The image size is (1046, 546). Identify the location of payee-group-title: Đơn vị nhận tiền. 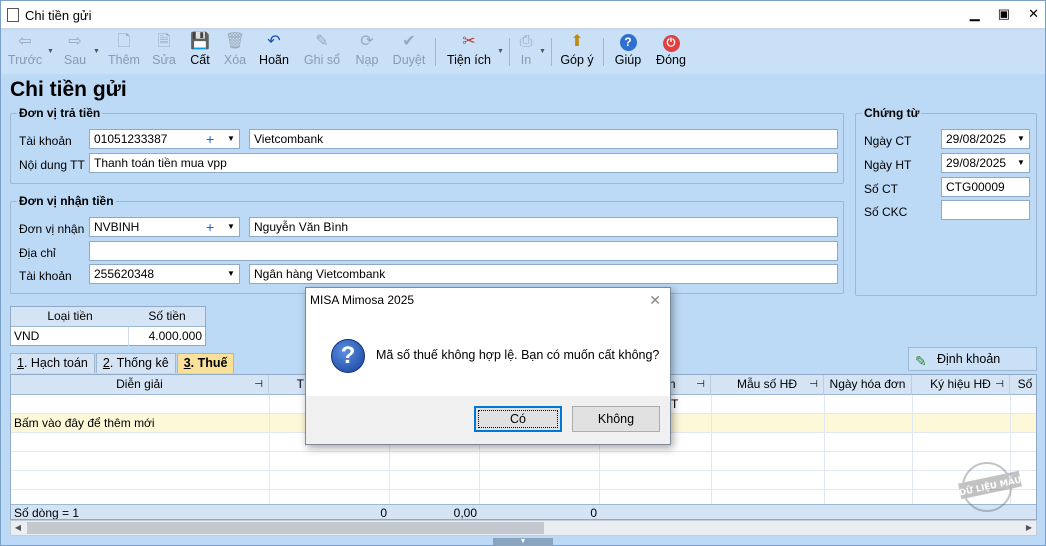
(66, 201).